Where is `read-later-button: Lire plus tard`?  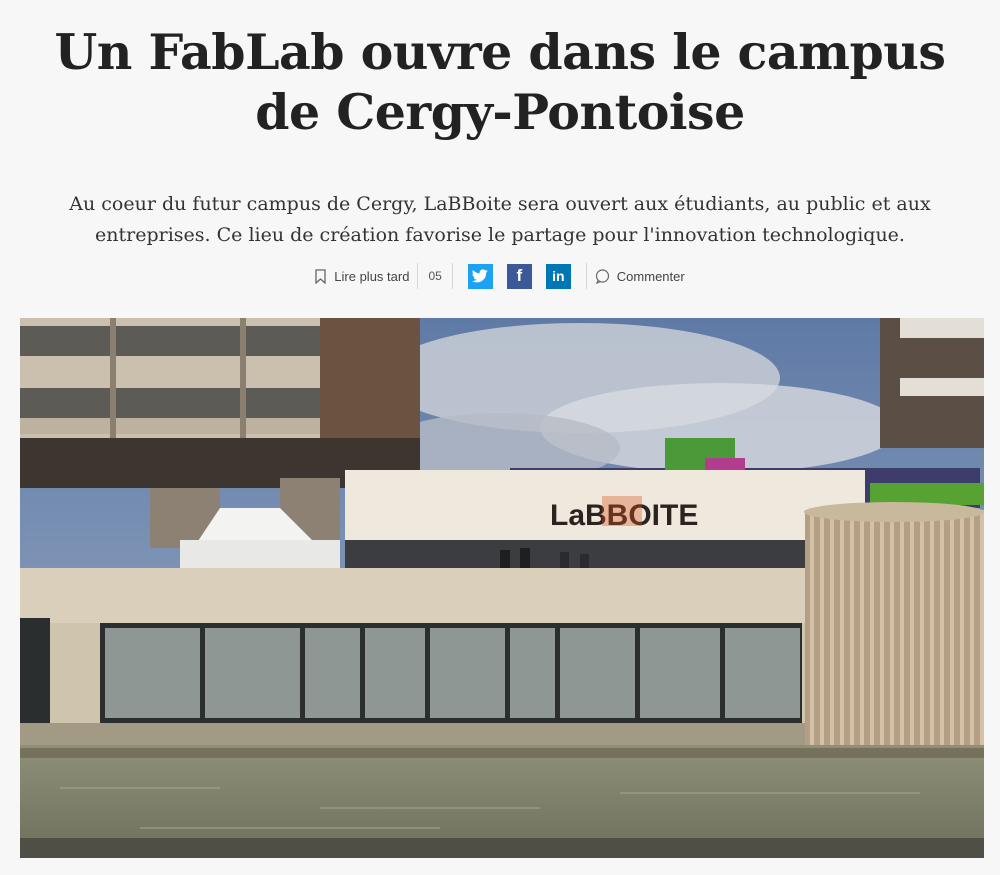 read-later-button: Lire plus tard is located at coordinates (362, 276).